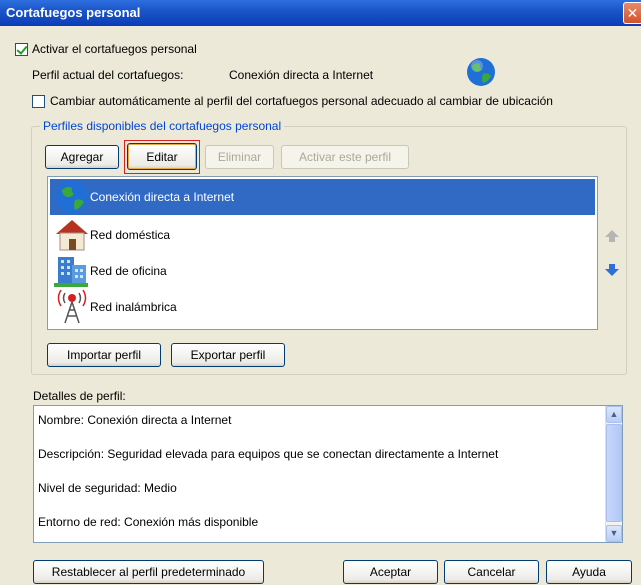 This screenshot has height=585, width=641. I want to click on auto-switch-checkbox, so click(38, 101).